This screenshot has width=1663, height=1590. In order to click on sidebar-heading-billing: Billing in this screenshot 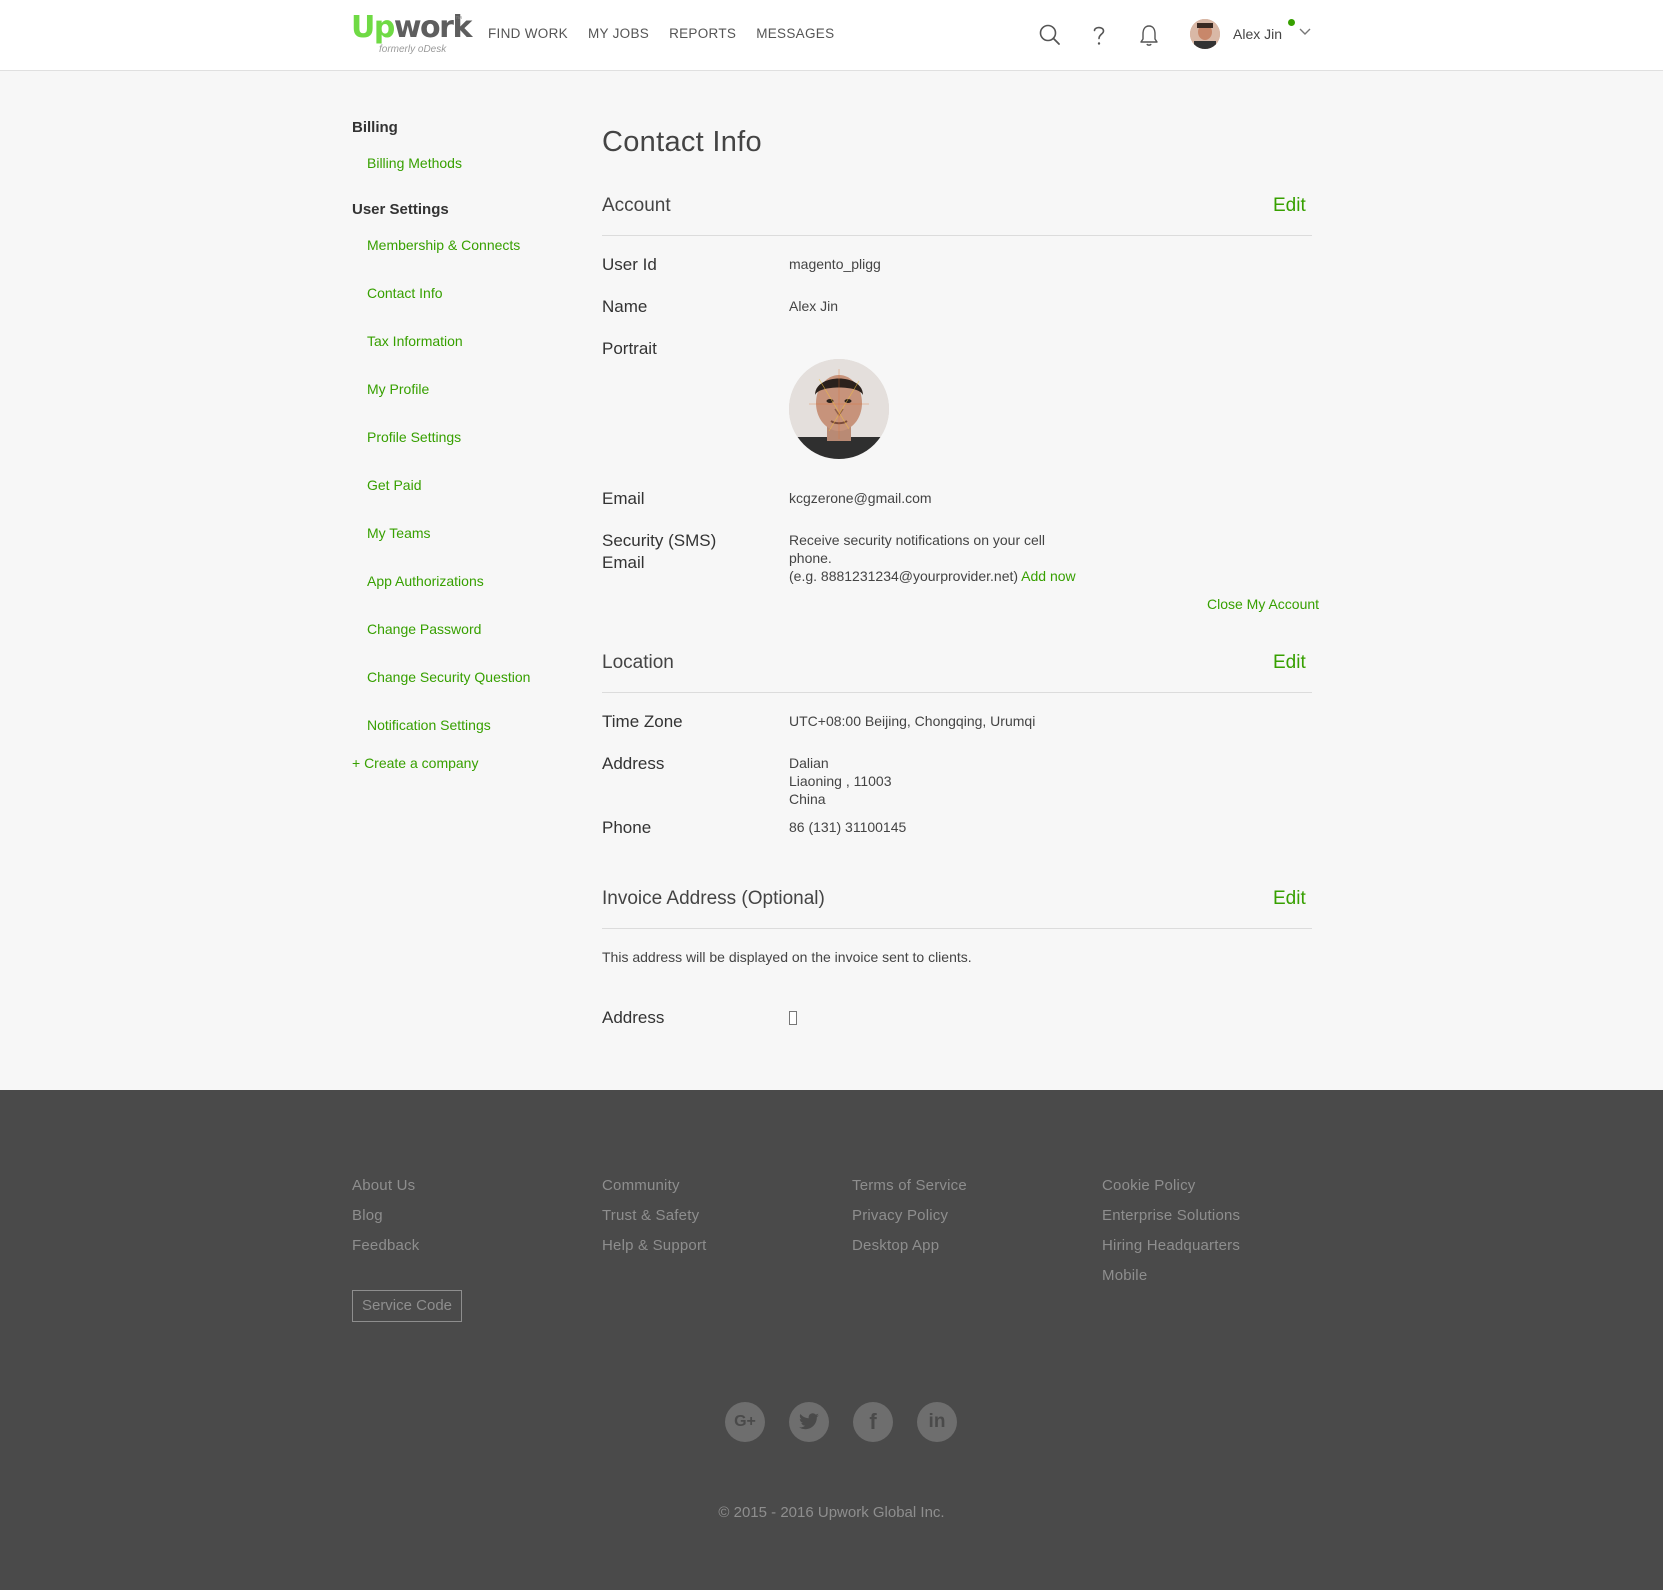, I will do `click(375, 127)`.